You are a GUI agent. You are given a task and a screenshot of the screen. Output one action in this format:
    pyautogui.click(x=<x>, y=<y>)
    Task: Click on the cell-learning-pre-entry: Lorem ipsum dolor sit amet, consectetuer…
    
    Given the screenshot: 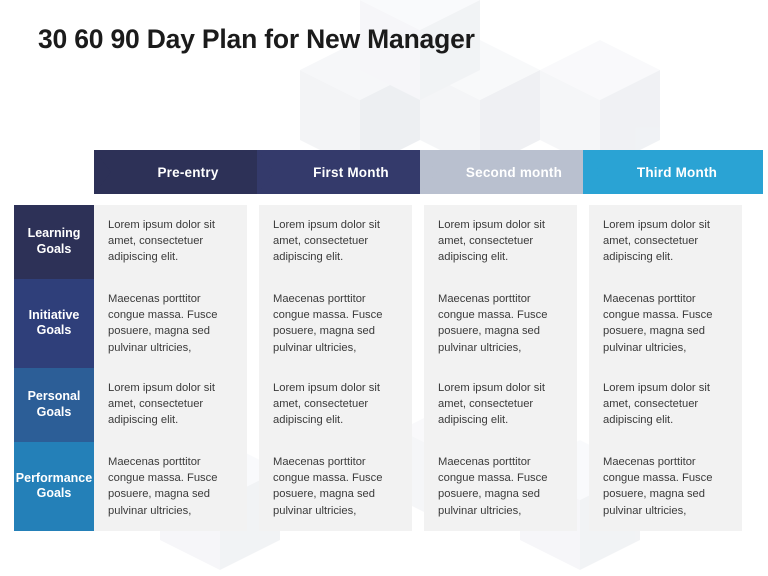 What is the action you would take?
    pyautogui.click(x=170, y=242)
    